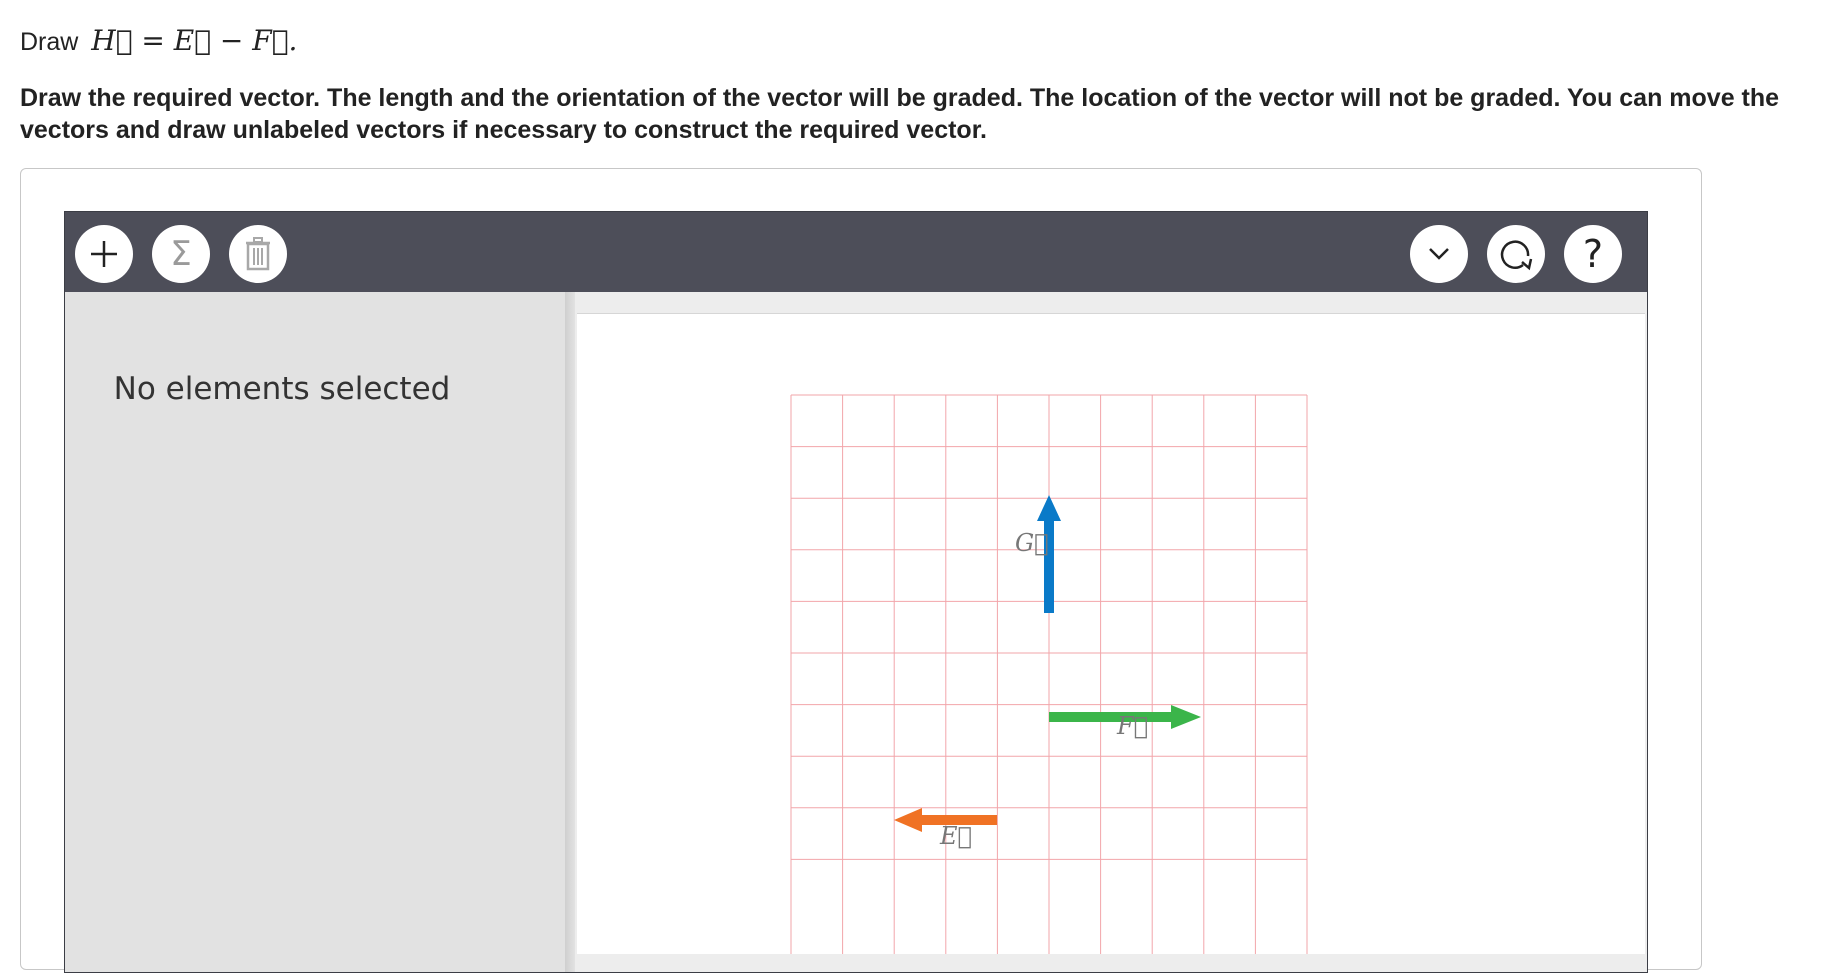  Describe the element at coordinates (1049, 508) in the screenshot. I see `vector-g-head` at that location.